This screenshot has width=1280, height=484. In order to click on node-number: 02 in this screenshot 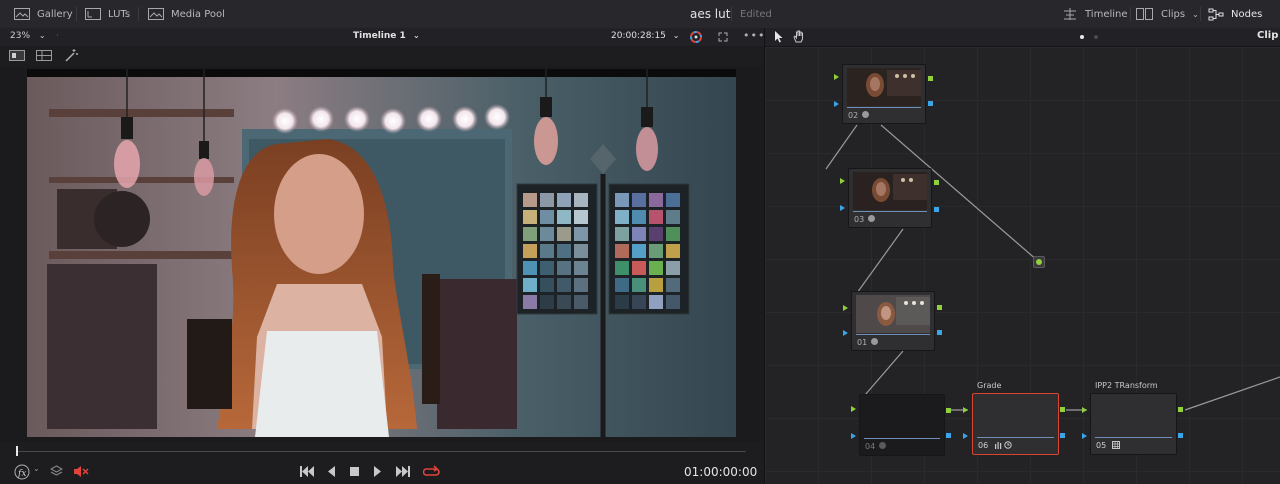, I will do `click(853, 115)`.